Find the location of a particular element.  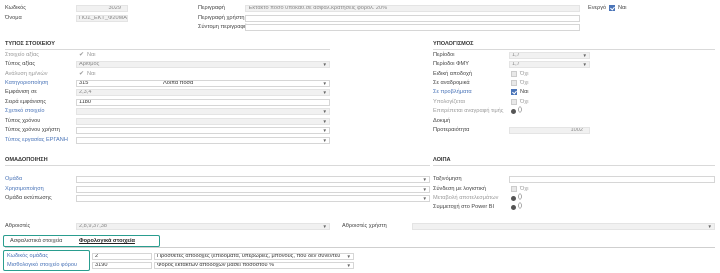

fmy-periods-select: 1,7 ▼ is located at coordinates (549, 64).